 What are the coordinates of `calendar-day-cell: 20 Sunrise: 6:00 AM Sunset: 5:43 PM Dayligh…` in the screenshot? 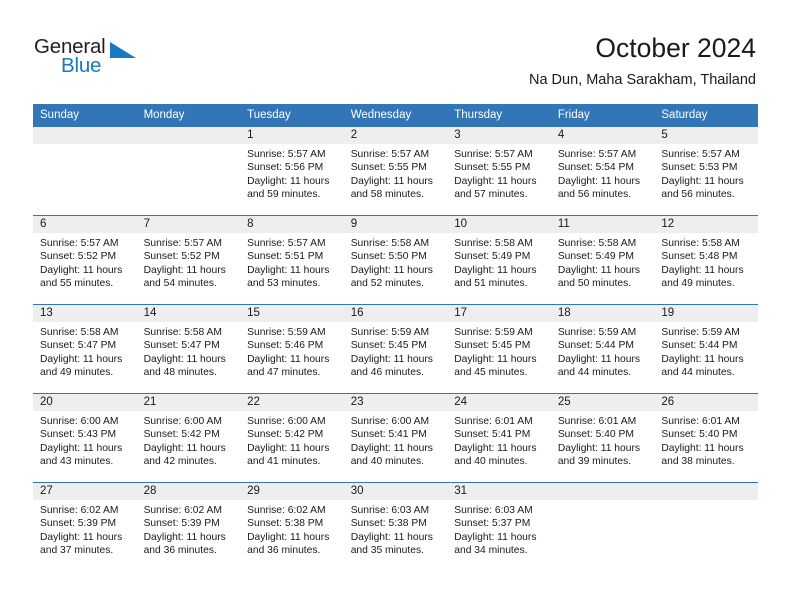 It's located at (85, 438).